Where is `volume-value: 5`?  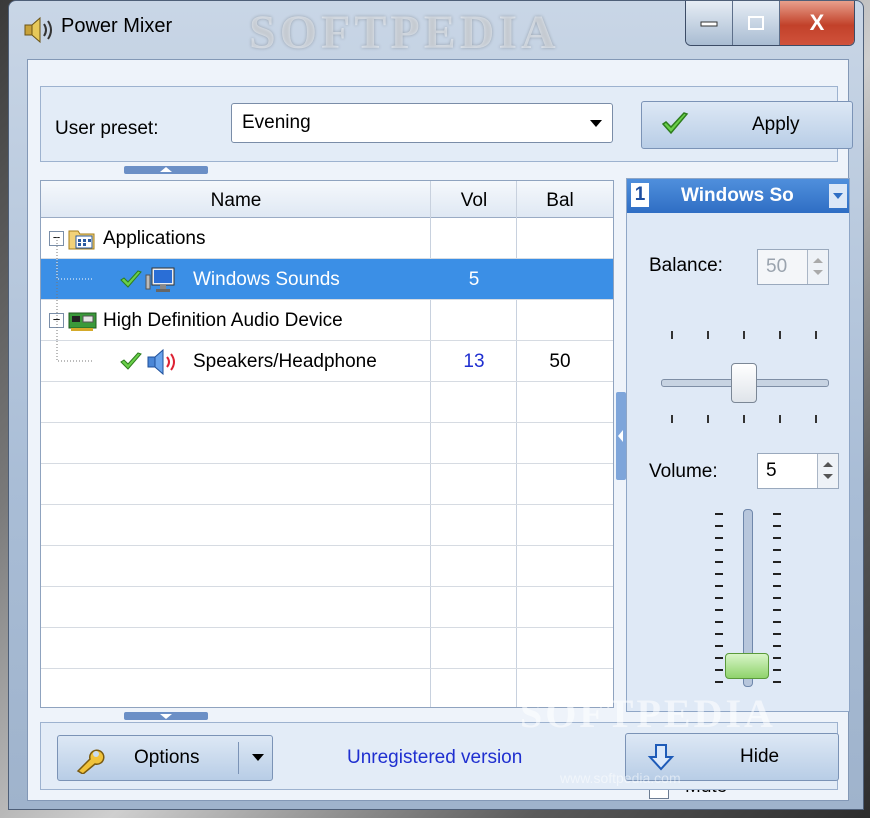
volume-value: 5 is located at coordinates (771, 470).